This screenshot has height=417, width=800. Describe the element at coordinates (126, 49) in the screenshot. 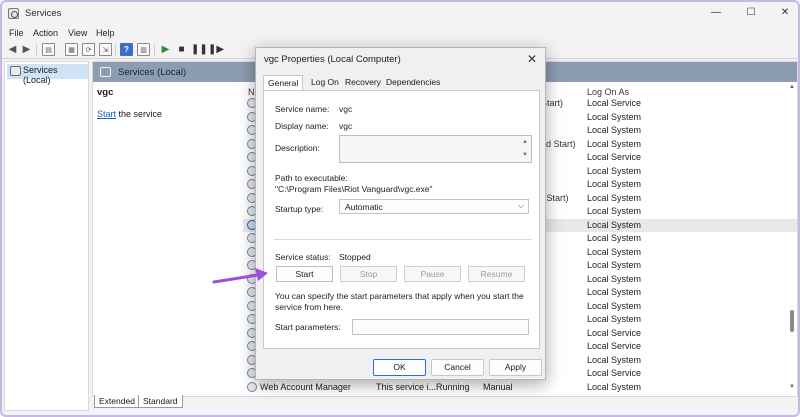

I see `help-icon: ?` at that location.